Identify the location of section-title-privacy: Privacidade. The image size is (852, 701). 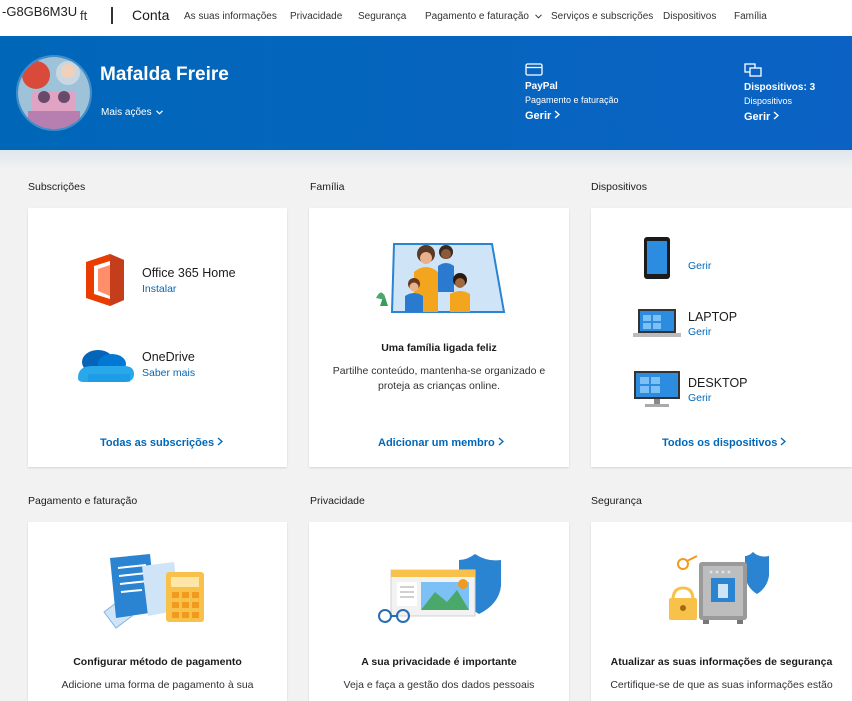
(337, 501).